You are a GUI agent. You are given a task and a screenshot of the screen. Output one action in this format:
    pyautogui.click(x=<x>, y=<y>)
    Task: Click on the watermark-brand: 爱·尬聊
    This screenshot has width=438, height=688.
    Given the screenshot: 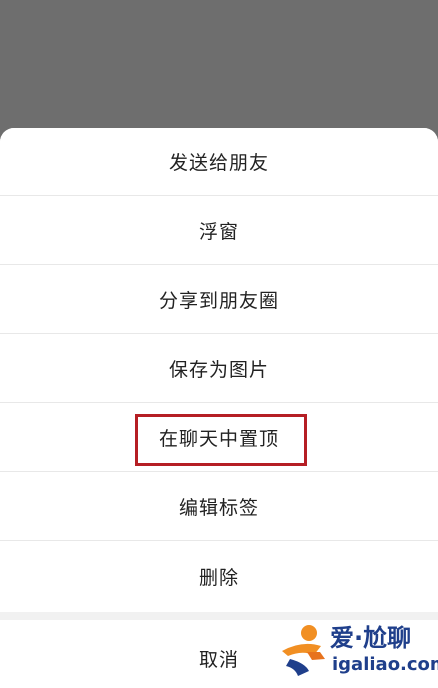 What is the action you would take?
    pyautogui.click(x=371, y=638)
    